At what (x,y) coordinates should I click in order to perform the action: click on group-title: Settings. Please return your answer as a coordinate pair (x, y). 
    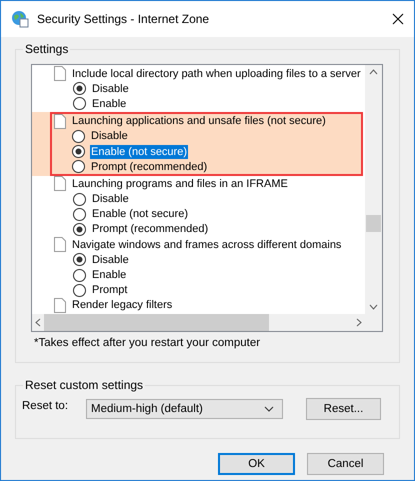
    Looking at the image, I should click on (46, 49).